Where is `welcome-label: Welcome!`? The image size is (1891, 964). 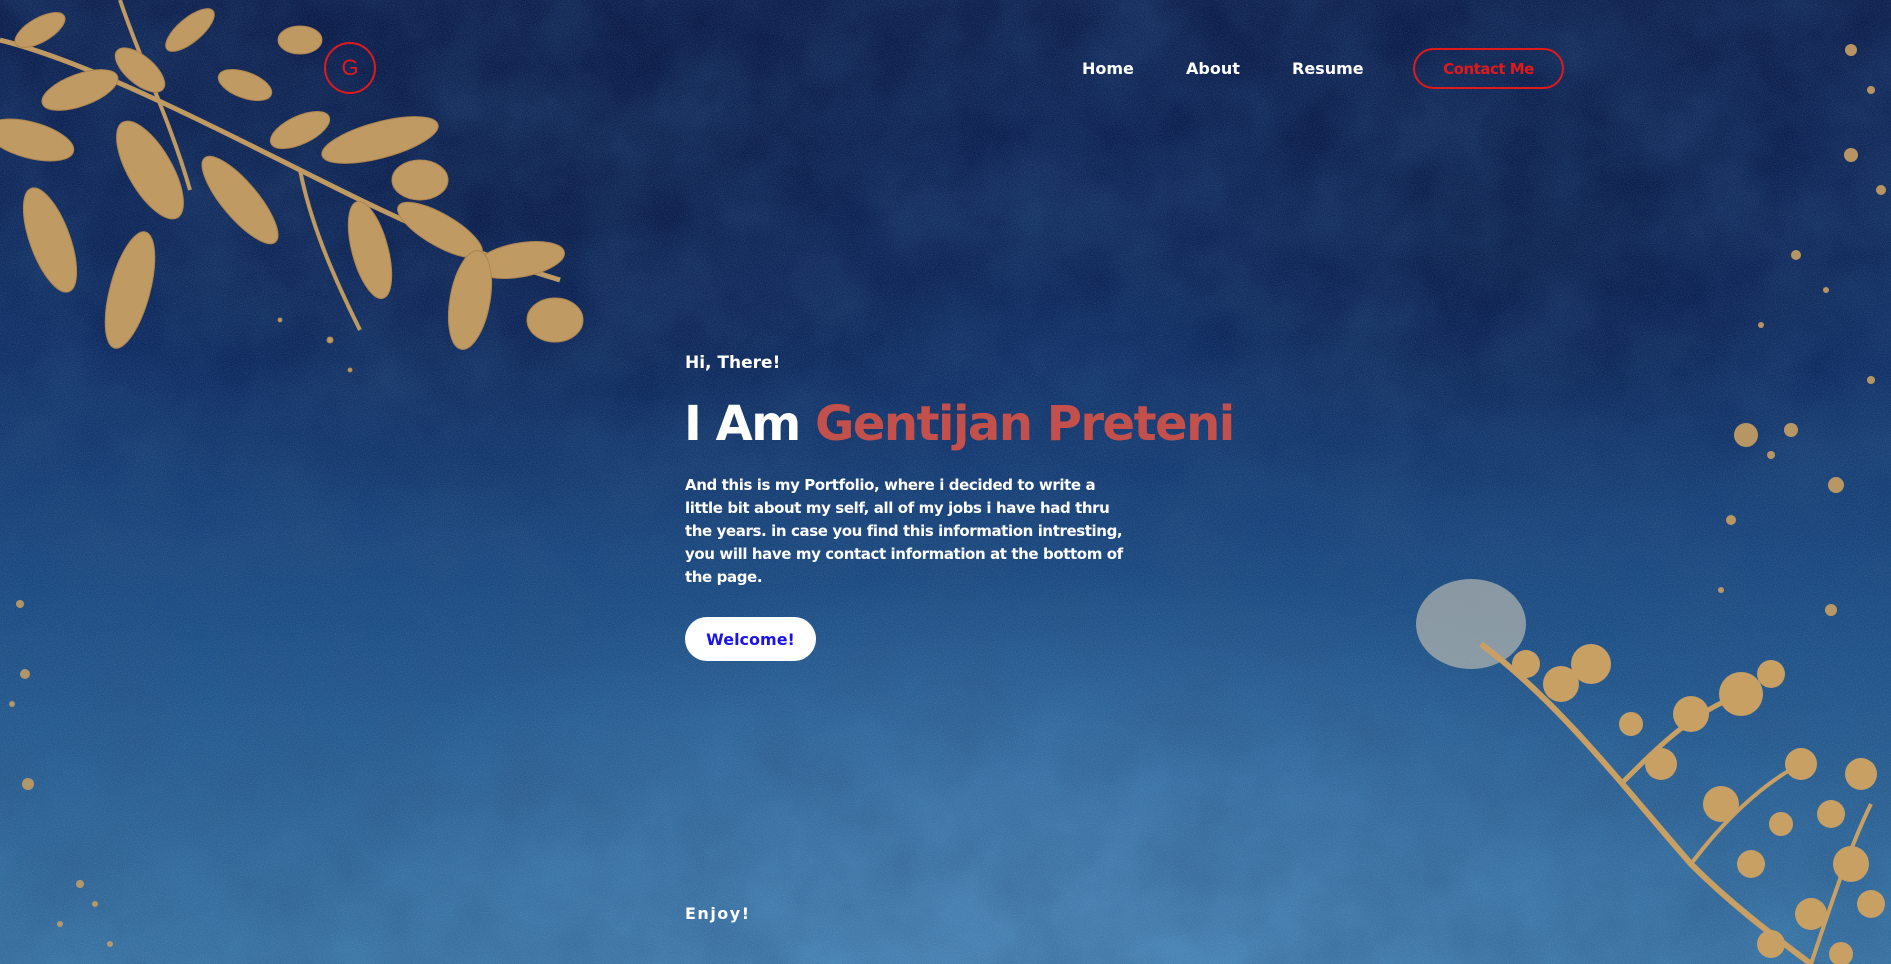
welcome-label: Welcome! is located at coordinates (750, 639).